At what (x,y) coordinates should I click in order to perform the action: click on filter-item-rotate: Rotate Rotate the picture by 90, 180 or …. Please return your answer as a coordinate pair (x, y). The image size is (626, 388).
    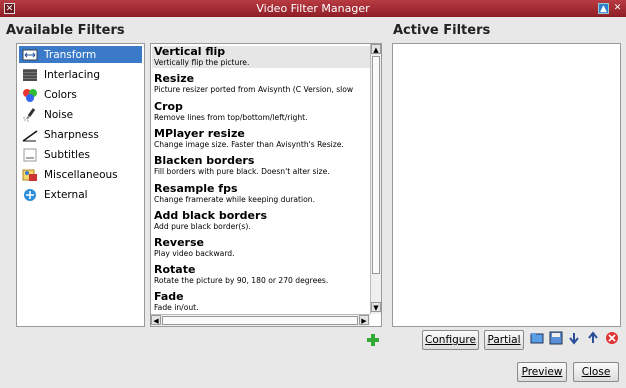
    Looking at the image, I should click on (261, 275).